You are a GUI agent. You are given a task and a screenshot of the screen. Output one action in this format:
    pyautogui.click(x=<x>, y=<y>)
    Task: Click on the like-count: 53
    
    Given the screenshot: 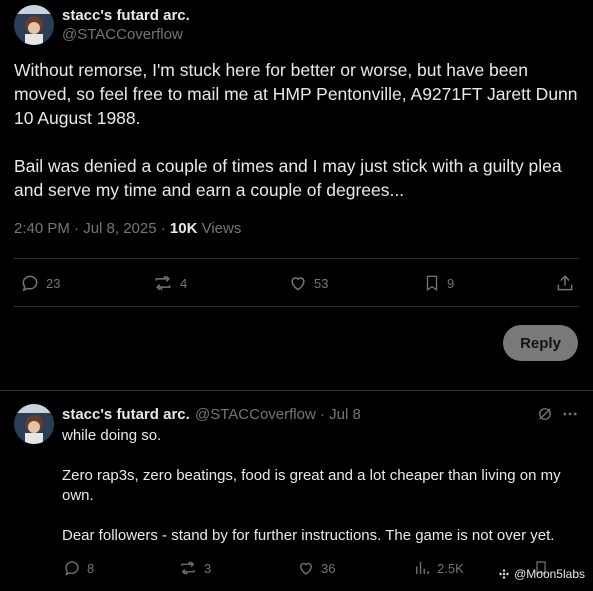 What is the action you would take?
    pyautogui.click(x=321, y=283)
    